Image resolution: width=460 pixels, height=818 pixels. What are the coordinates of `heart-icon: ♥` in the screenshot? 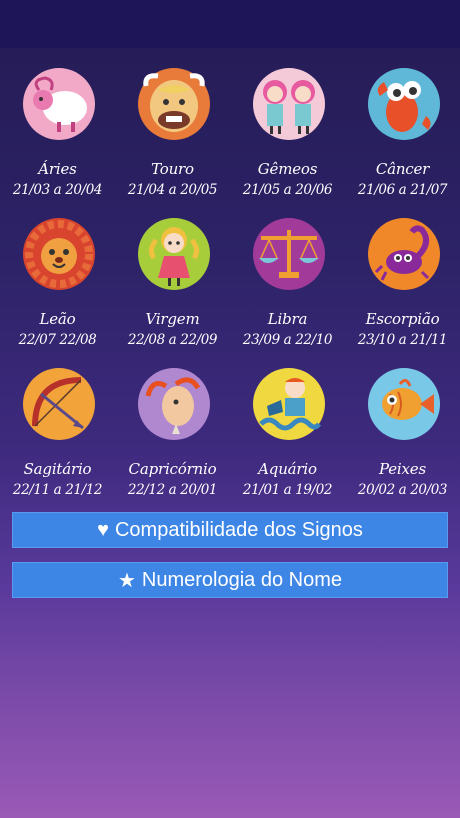 It's located at (103, 529).